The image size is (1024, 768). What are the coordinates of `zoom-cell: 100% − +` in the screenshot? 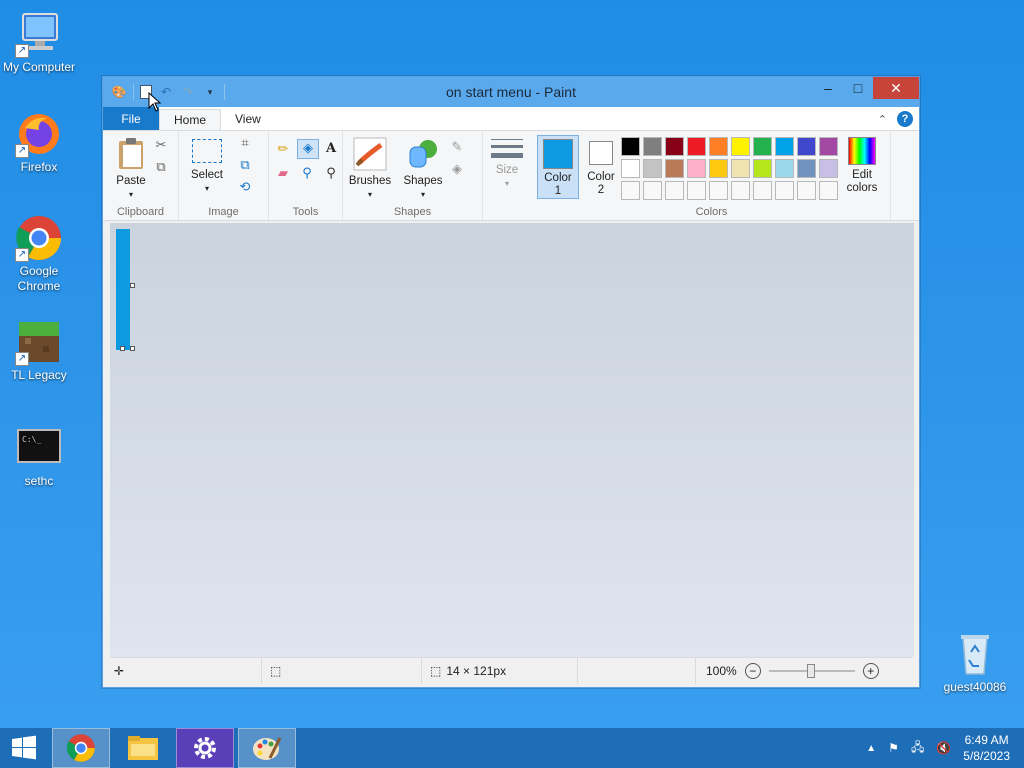 It's located at (805, 671).